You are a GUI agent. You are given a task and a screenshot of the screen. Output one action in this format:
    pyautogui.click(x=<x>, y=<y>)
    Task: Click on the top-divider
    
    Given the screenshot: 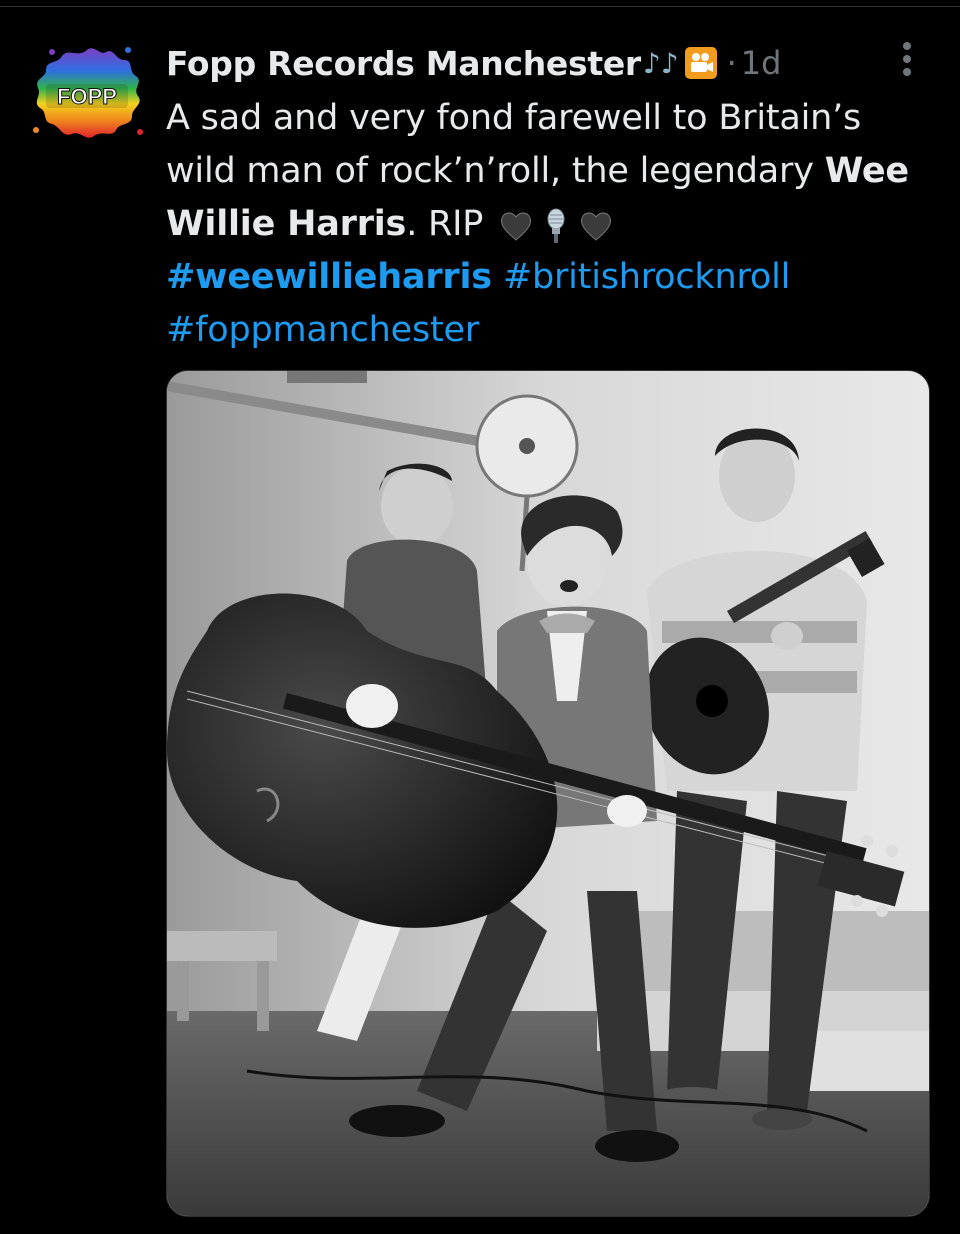 What is the action you would take?
    pyautogui.click(x=480, y=6)
    